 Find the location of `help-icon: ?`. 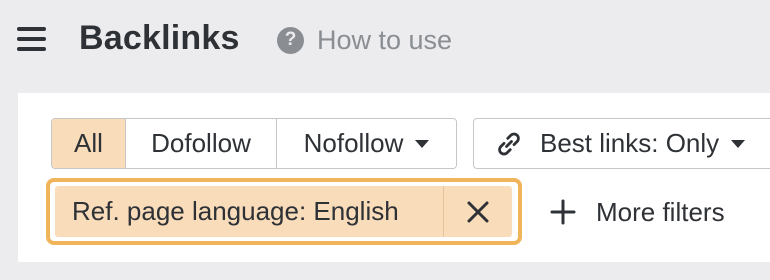

help-icon: ? is located at coordinates (290, 40).